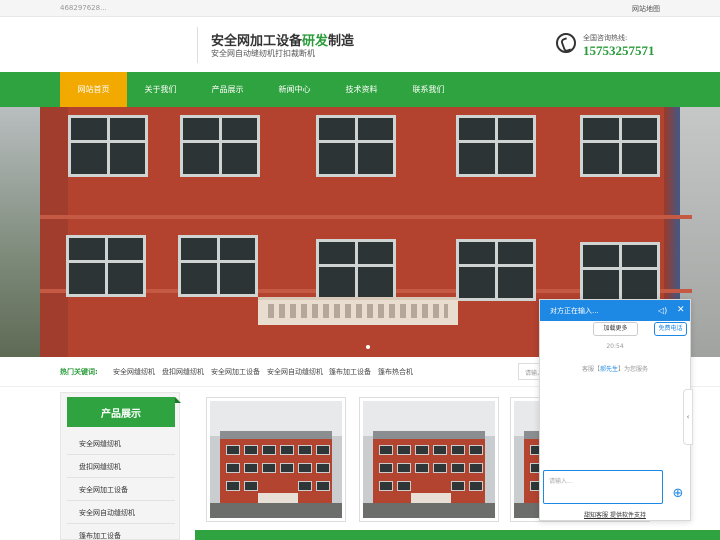 This screenshot has width=720, height=540. Describe the element at coordinates (428, 89) in the screenshot. I see `nav-item: 联系我们` at that location.